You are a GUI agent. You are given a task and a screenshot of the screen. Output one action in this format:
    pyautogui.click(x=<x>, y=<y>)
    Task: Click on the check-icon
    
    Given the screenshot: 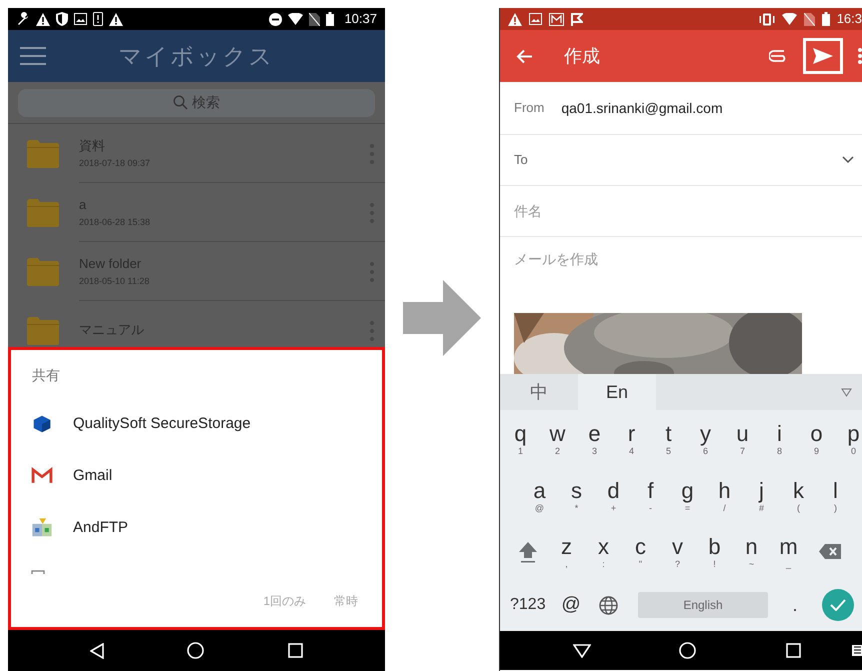 What is the action you would take?
    pyautogui.click(x=838, y=605)
    